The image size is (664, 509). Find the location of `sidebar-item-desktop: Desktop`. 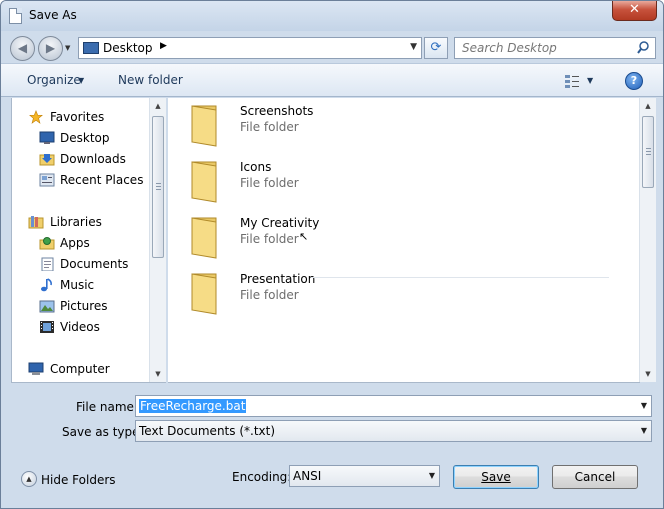

sidebar-item-desktop: Desktop is located at coordinates (82, 138).